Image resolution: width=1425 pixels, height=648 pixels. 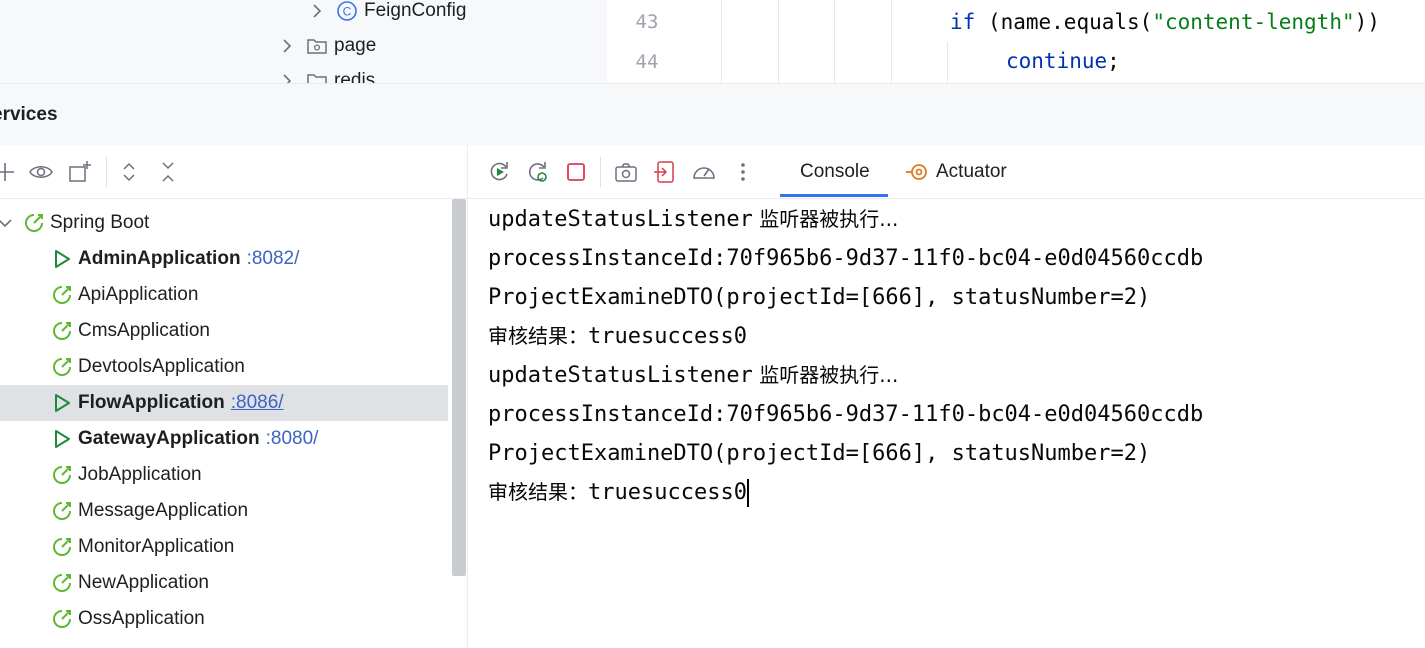 I want to click on service-row: OssApplication, so click(x=224, y=619).